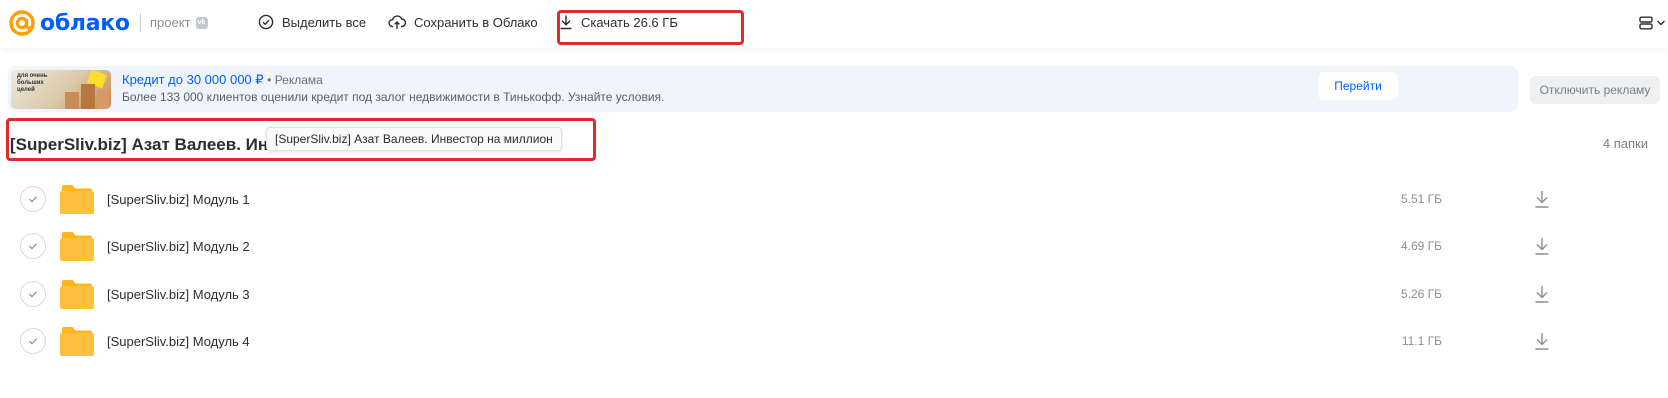  What do you see at coordinates (476, 22) in the screenshot?
I see `save-to-cloud-label: Сохранить в Облако` at bounding box center [476, 22].